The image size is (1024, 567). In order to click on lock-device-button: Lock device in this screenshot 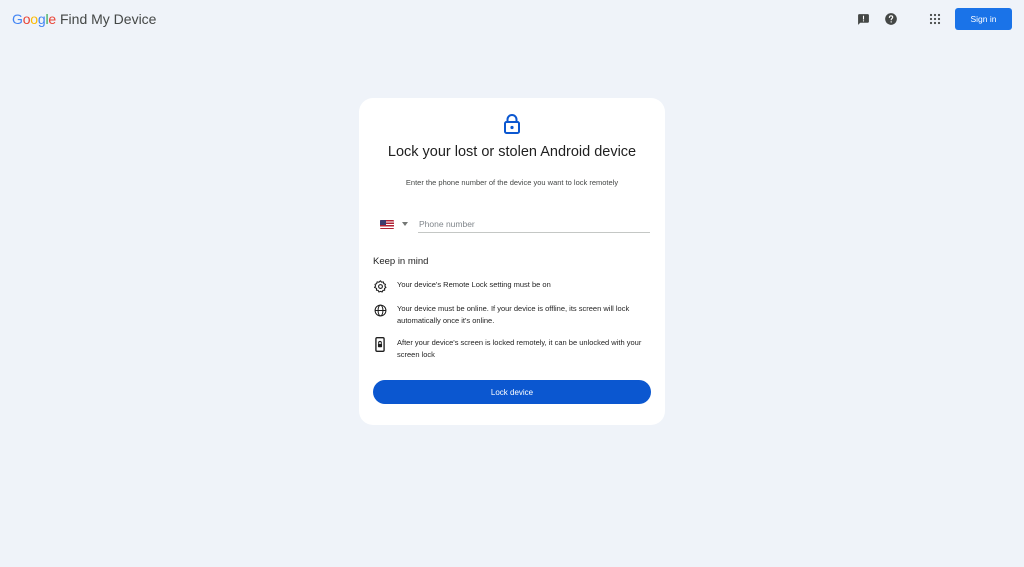, I will do `click(512, 392)`.